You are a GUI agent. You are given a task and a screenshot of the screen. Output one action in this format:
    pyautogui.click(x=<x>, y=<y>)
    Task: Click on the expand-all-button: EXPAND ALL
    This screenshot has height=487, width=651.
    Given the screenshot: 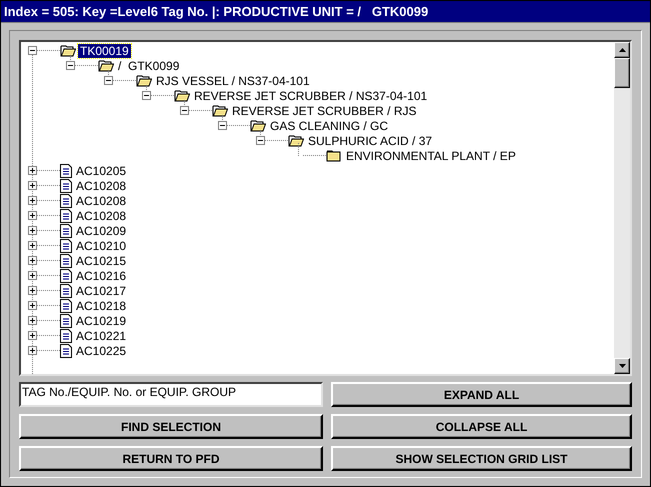 What is the action you would take?
    pyautogui.click(x=481, y=394)
    